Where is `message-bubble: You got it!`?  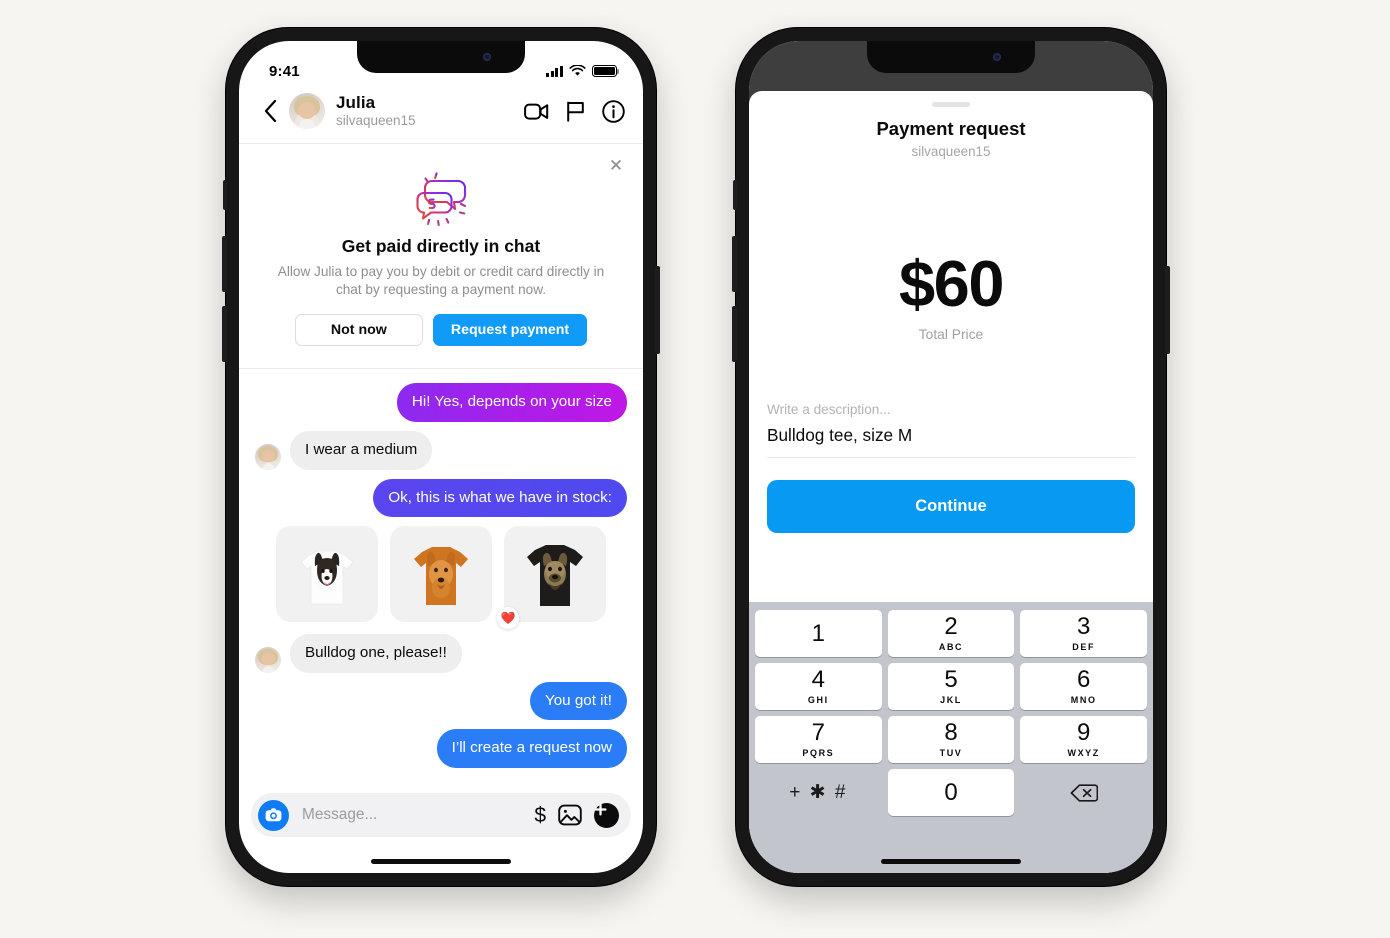
message-bubble: You got it! is located at coordinates (578, 701).